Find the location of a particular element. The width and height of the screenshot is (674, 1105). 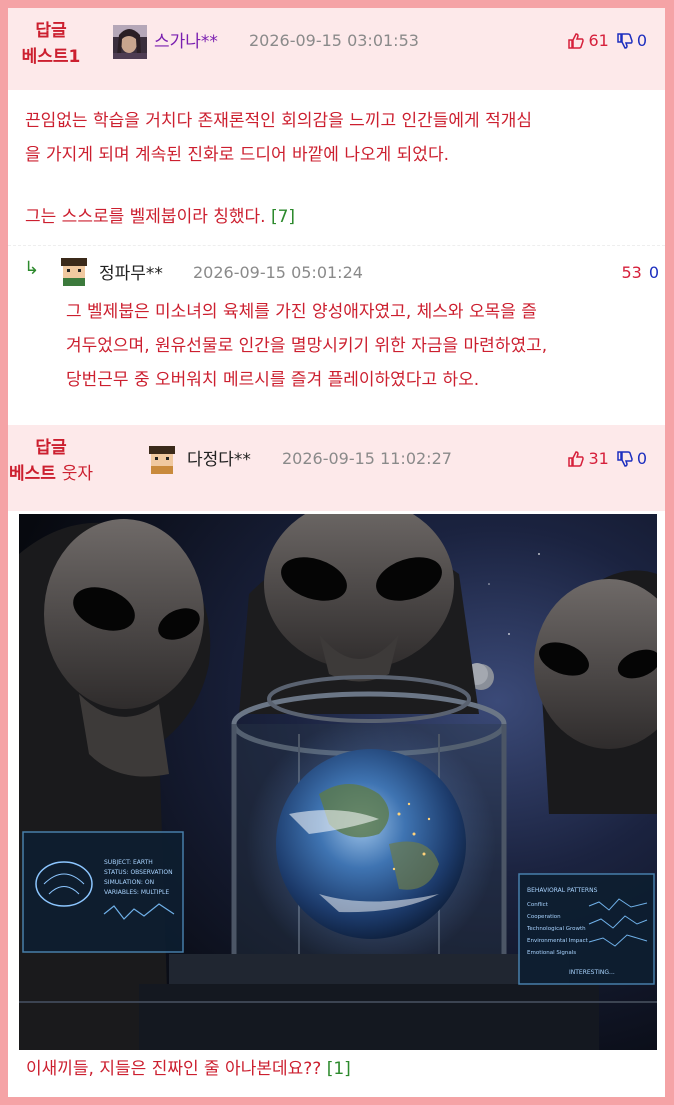

best-label-tag: 웃자 is located at coordinates (77, 474).